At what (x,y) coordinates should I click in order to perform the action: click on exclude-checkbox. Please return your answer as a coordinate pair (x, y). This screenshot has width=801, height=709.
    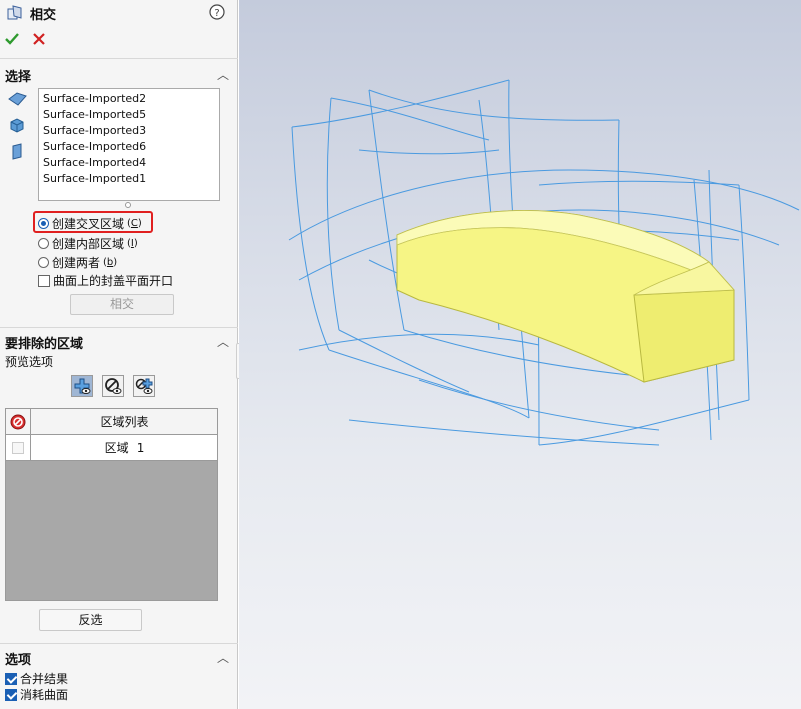
    Looking at the image, I should click on (18, 447).